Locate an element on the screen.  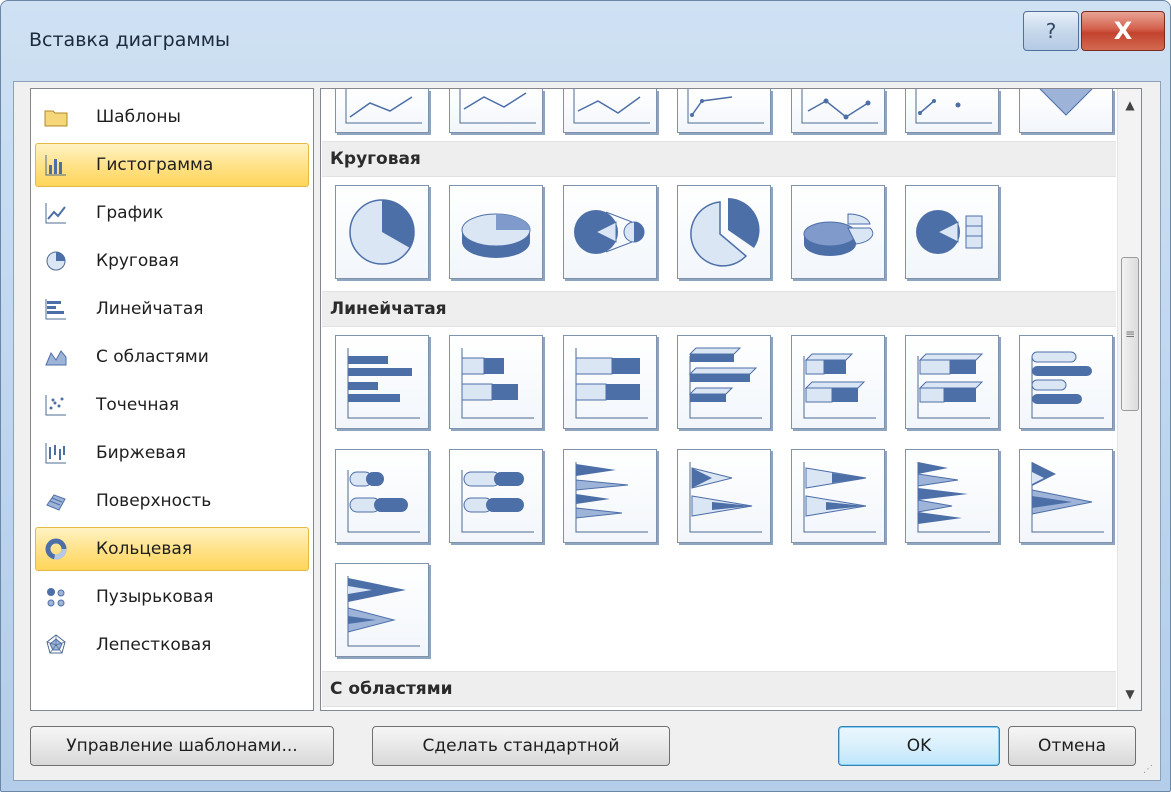
sidebar-item-surface: Поверхность is located at coordinates (172, 501).